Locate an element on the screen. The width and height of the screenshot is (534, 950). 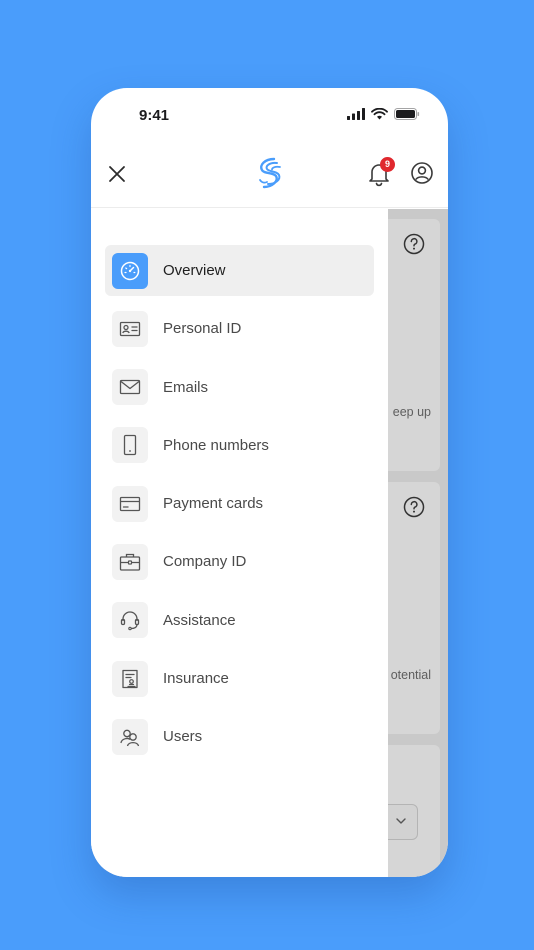
briefcase-icon is located at coordinates (130, 561).